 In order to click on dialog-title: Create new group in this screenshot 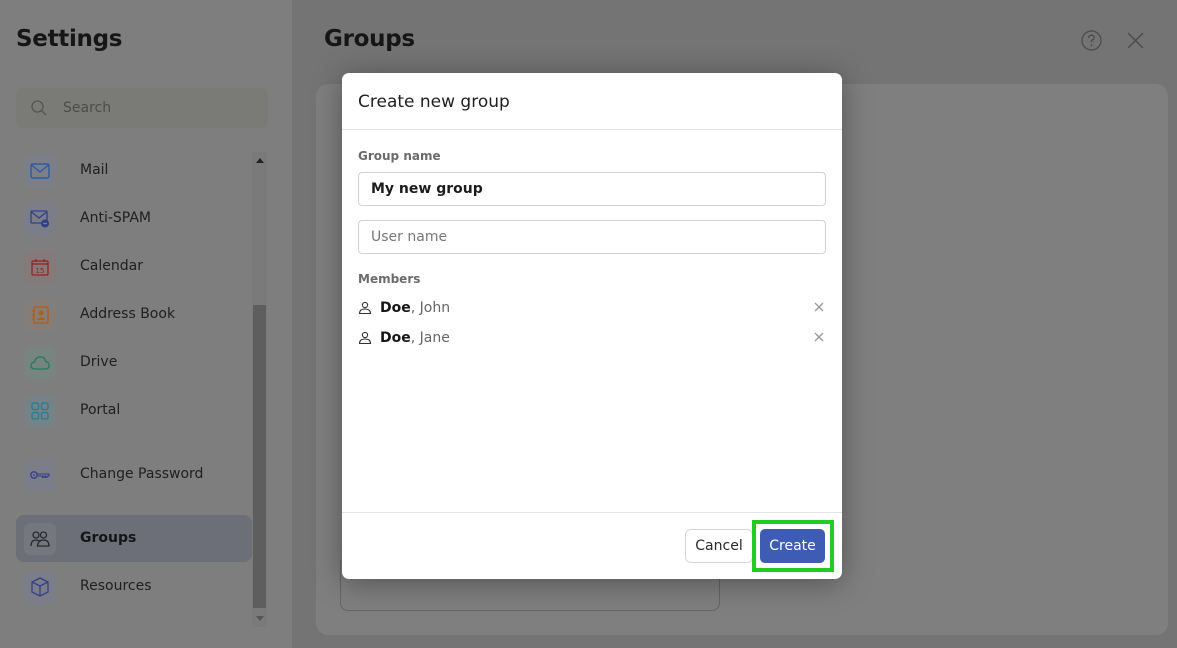, I will do `click(434, 102)`.